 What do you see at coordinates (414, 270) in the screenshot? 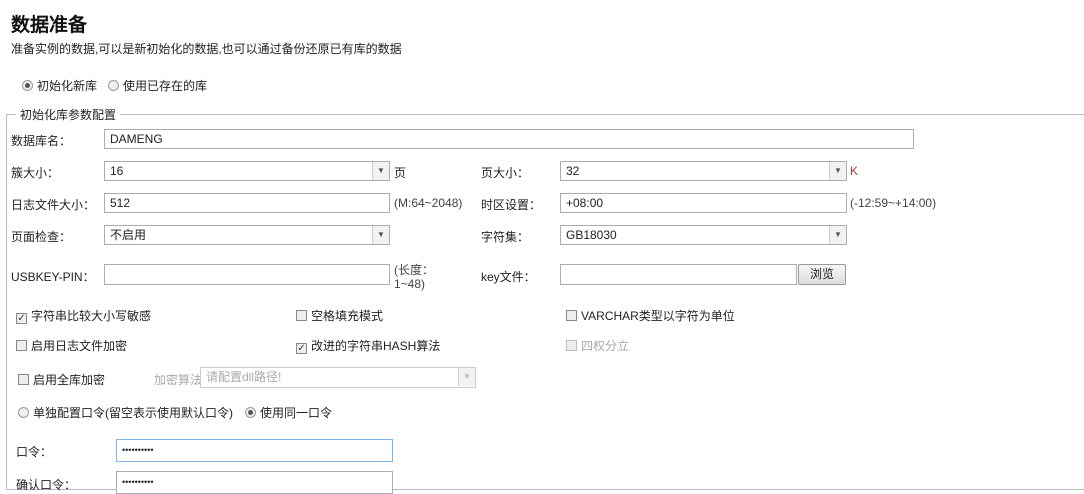
I see `usbkey-hint: (长度：` at bounding box center [414, 270].